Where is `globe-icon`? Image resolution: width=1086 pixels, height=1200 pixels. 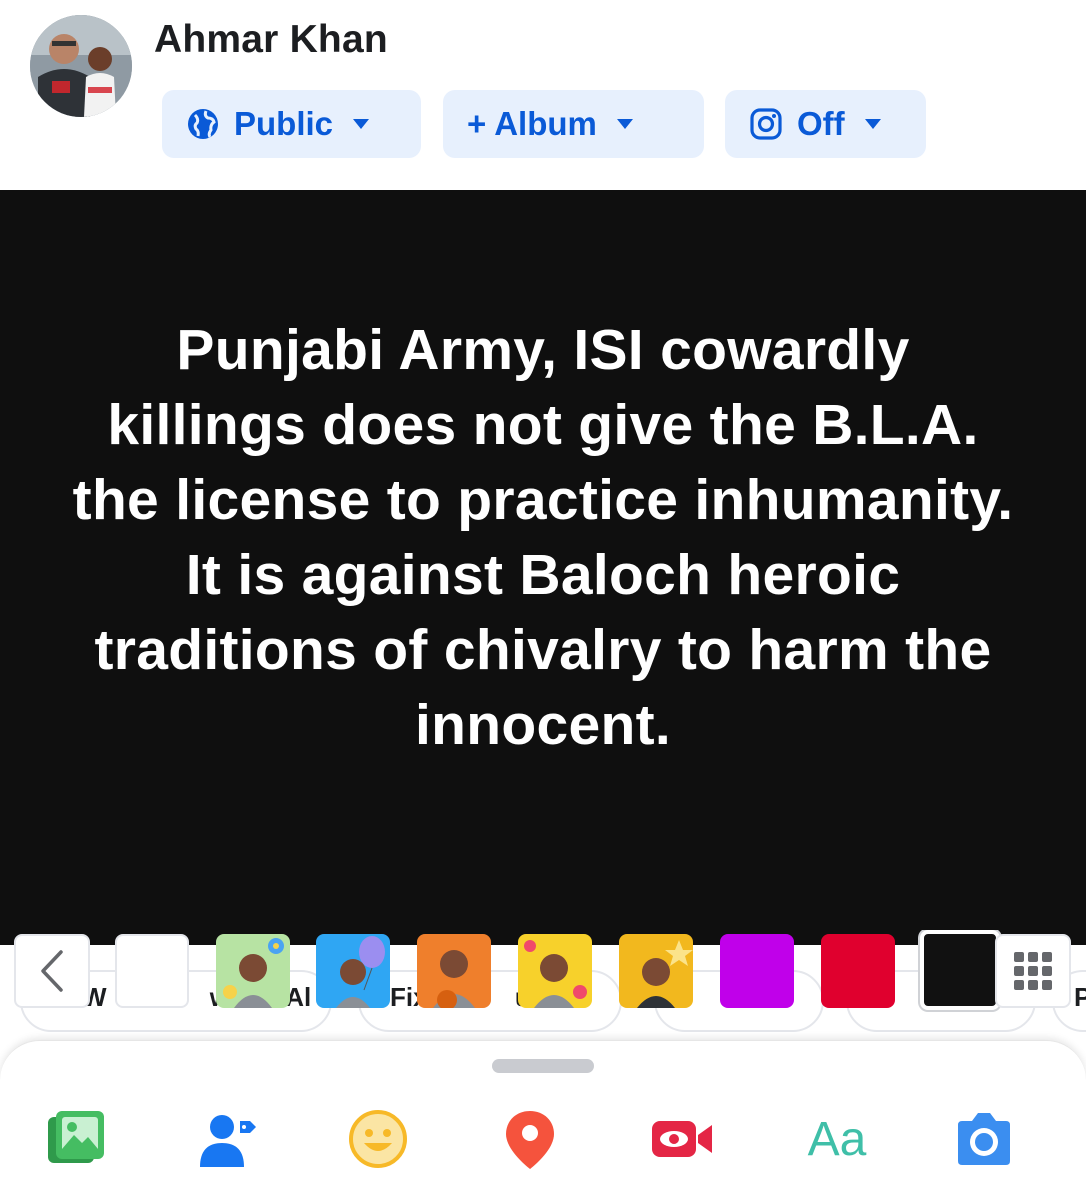
globe-icon is located at coordinates (203, 124).